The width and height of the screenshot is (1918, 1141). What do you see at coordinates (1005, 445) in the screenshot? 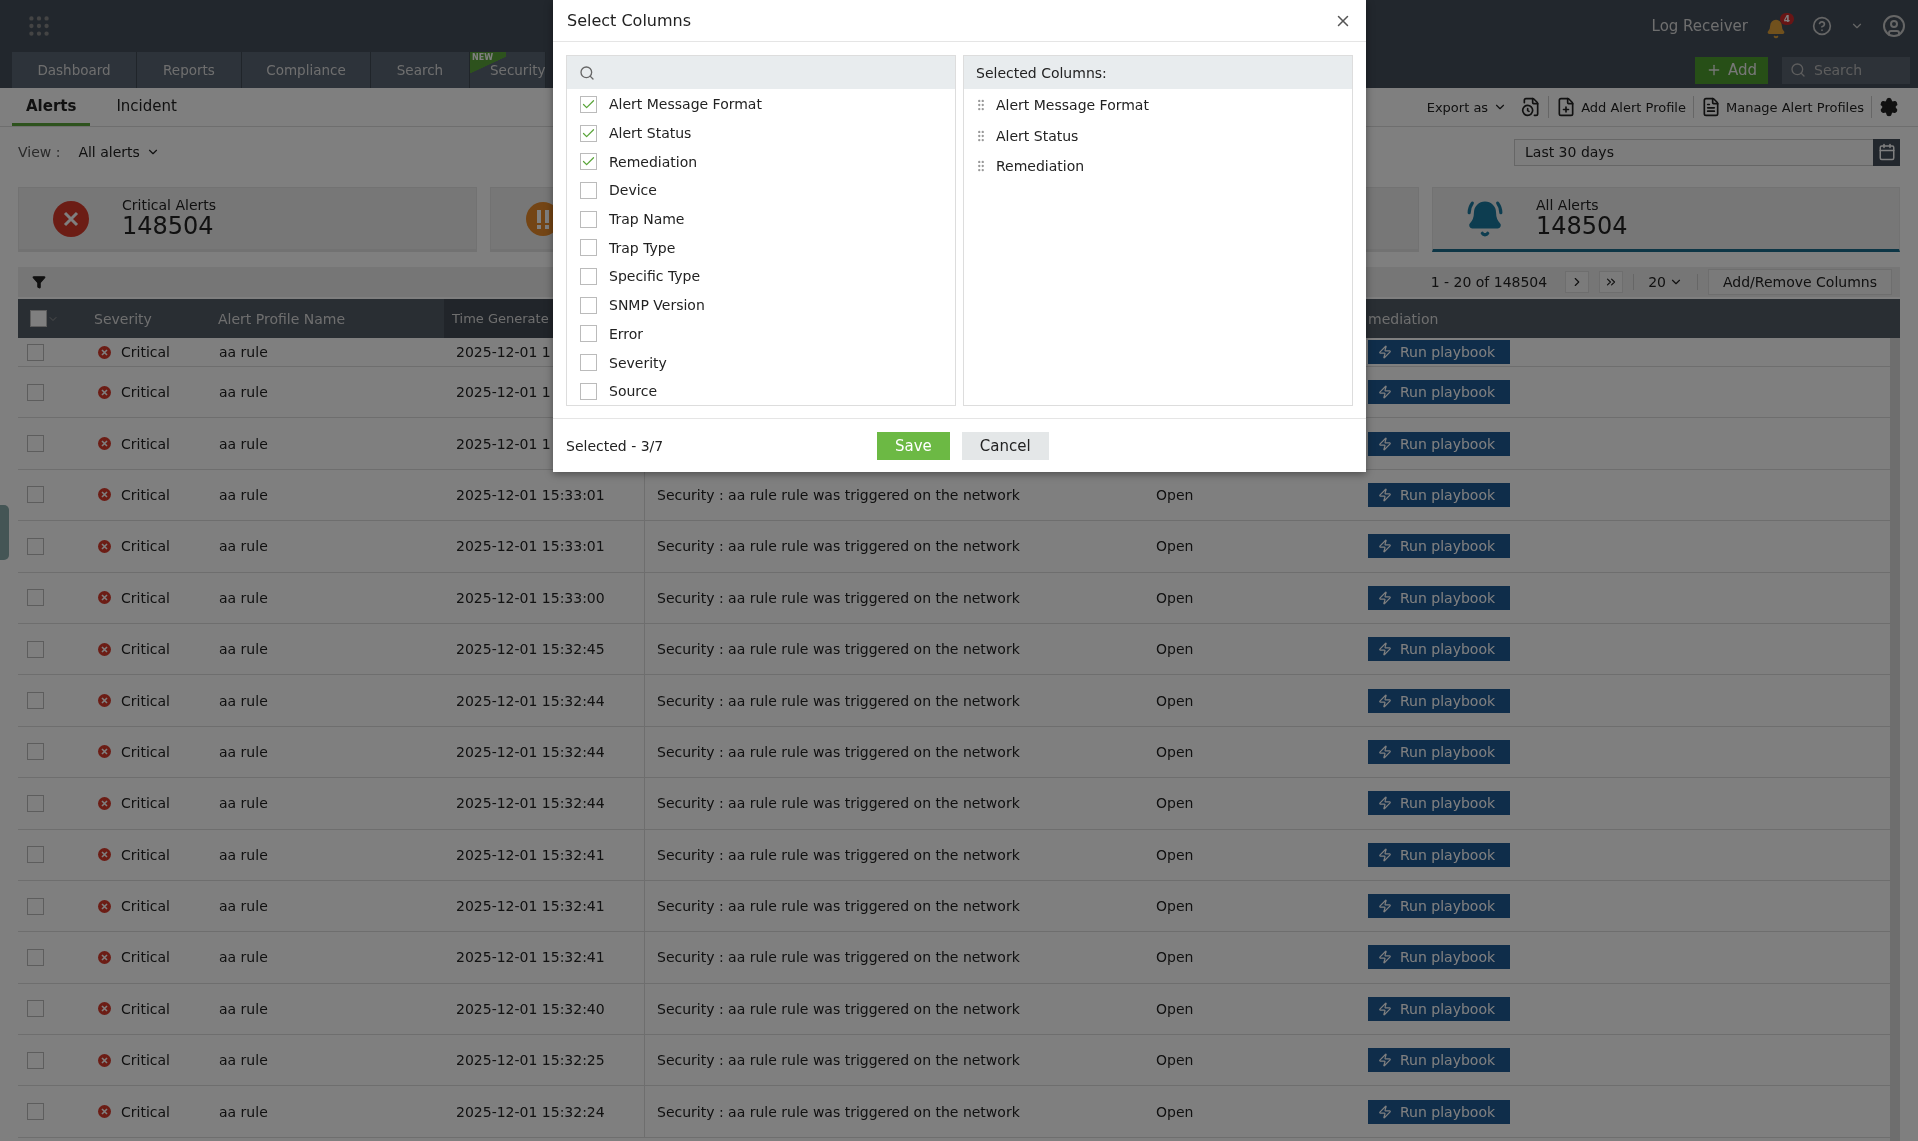
I see `cancel-button: Cancel` at bounding box center [1005, 445].